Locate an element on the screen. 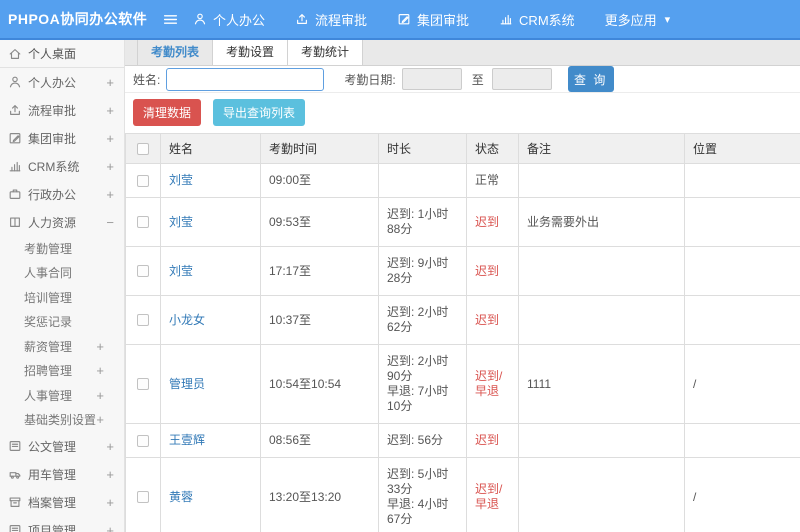 The height and width of the screenshot is (532, 800). expand-toggle-icon: − is located at coordinates (110, 222).